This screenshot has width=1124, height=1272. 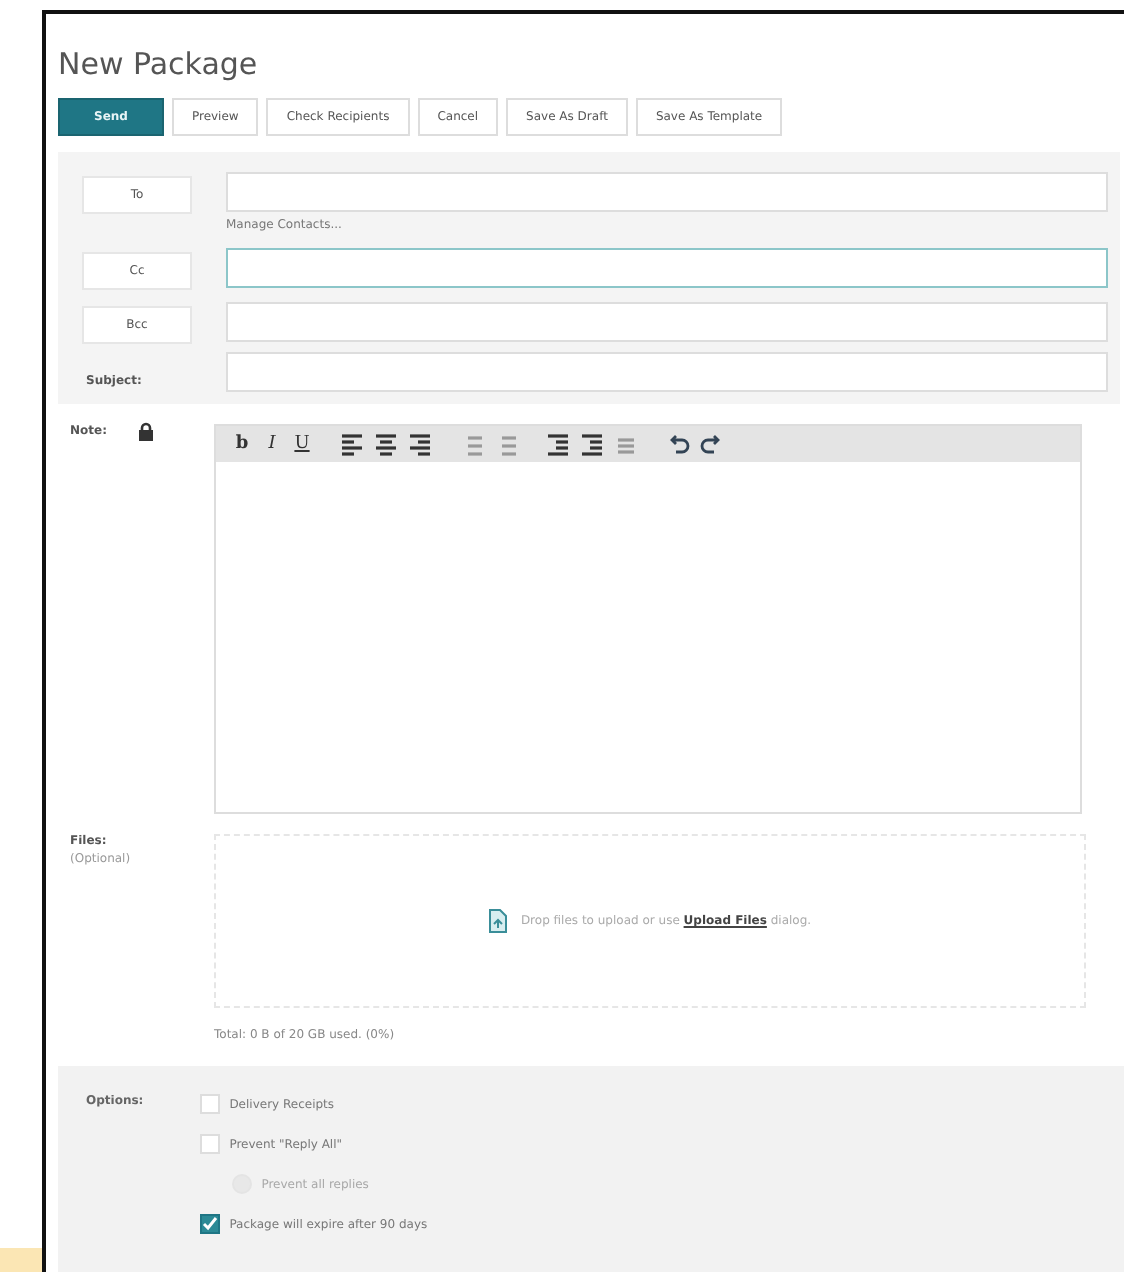 What do you see at coordinates (272, 444) in the screenshot?
I see `format-button: I` at bounding box center [272, 444].